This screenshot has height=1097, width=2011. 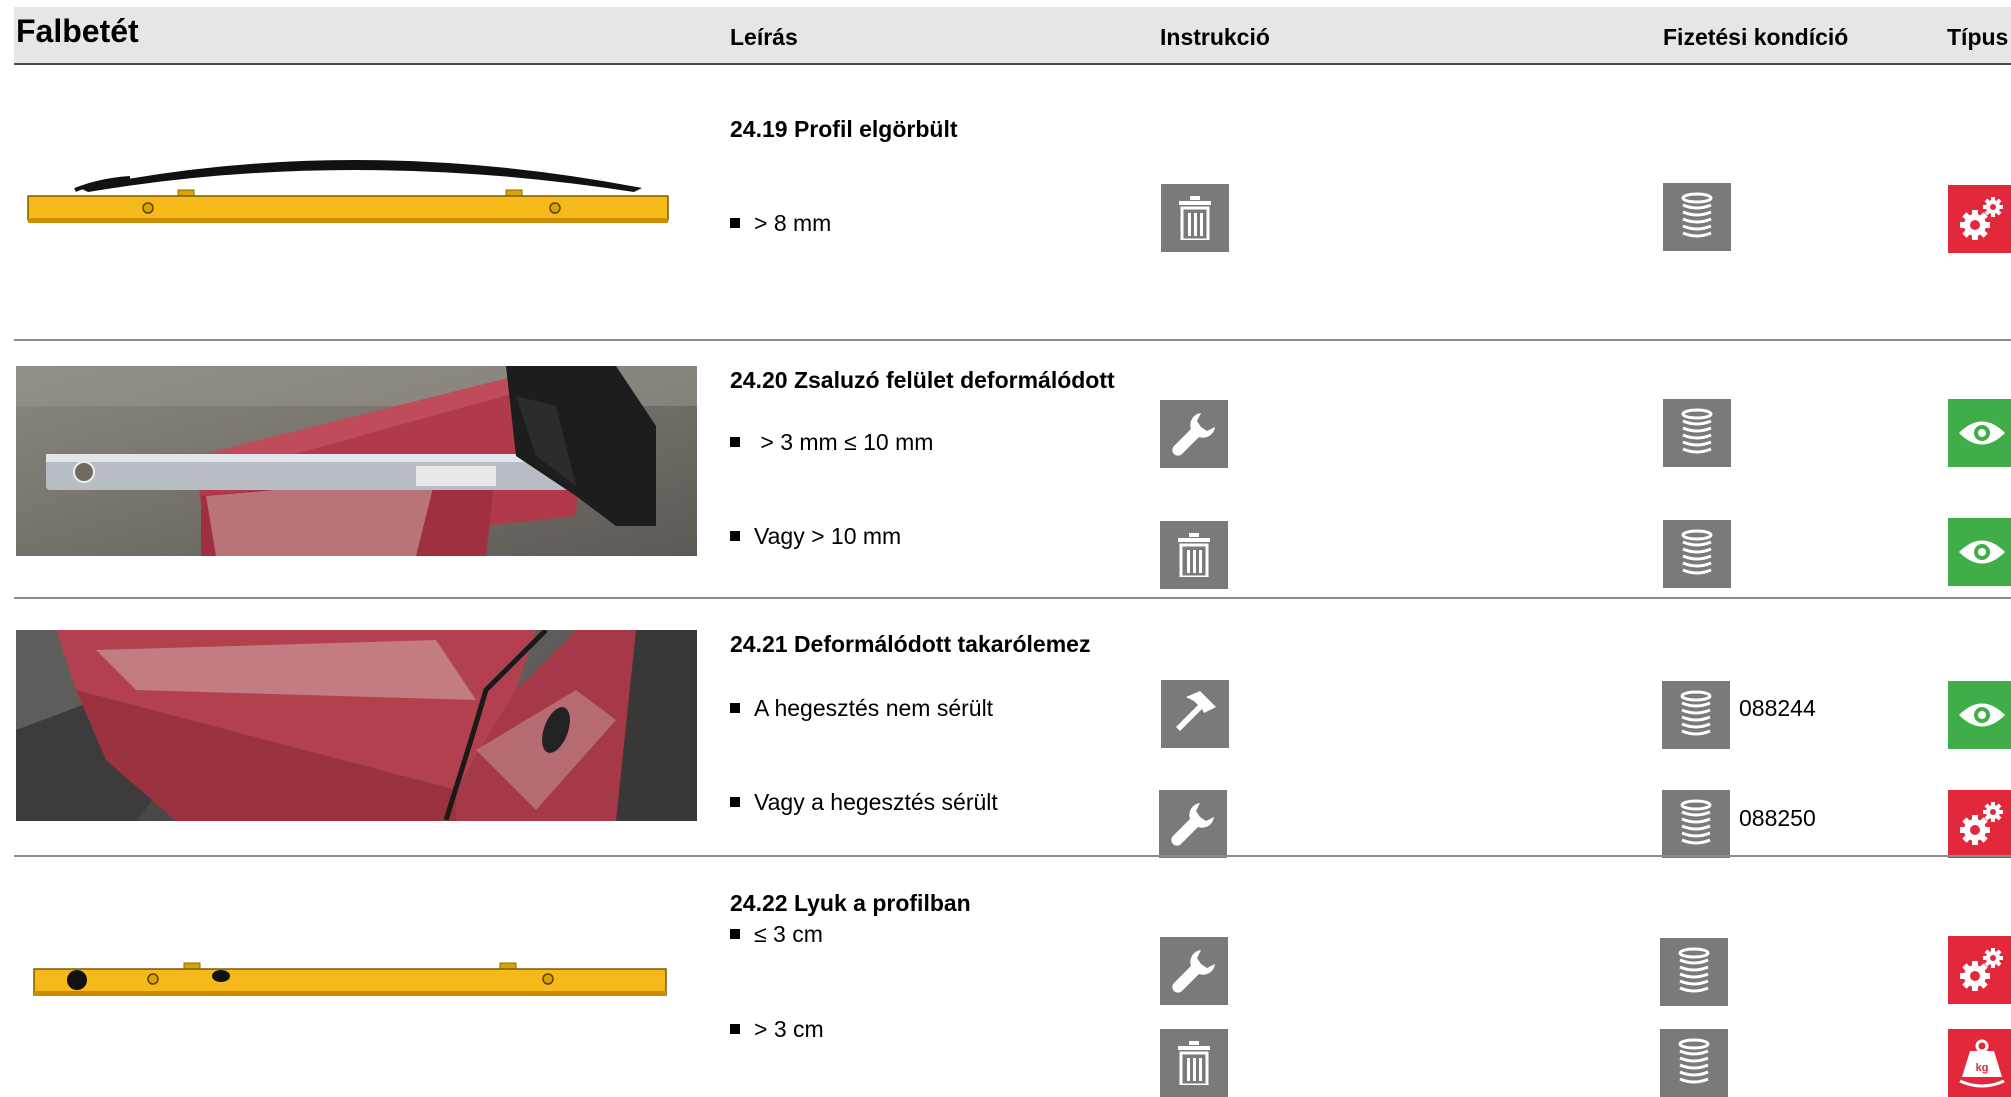 I want to click on condition-item: Vagy a hegesztés sérült, so click(x=864, y=802).